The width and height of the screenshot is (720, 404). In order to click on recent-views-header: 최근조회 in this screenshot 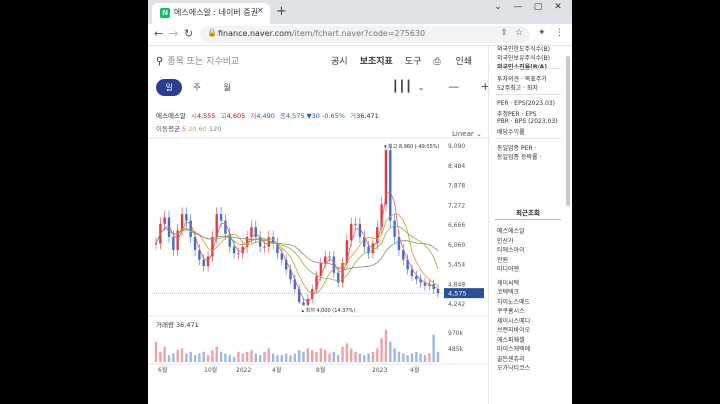, I will do `click(528, 213)`.